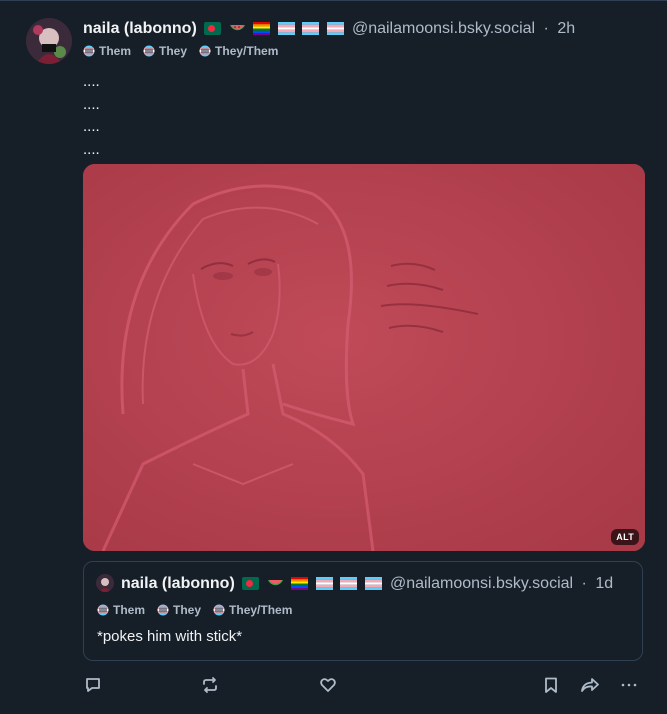  I want to click on handle: @nailamoonsi.bsky.social, so click(443, 28).